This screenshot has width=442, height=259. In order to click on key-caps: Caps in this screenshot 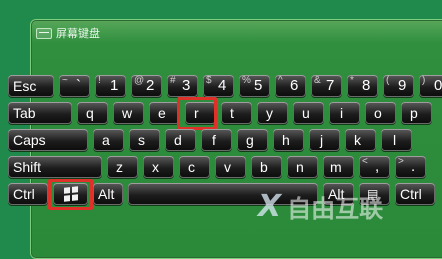, I will do `click(48, 140)`.